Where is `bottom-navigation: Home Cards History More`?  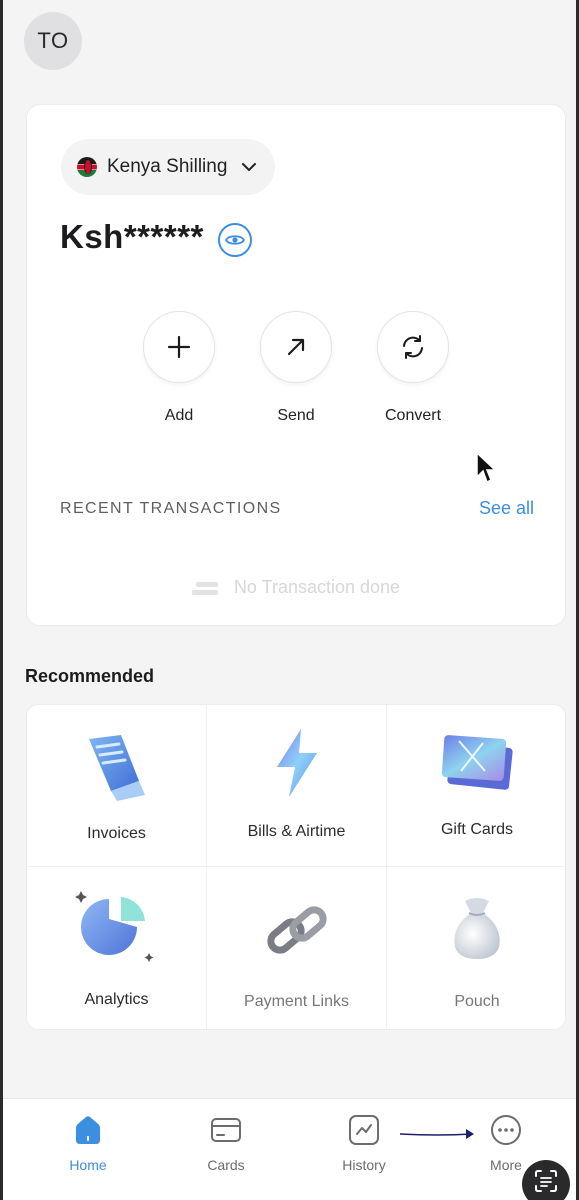 bottom-navigation: Home Cards History More is located at coordinates (289, 1149).